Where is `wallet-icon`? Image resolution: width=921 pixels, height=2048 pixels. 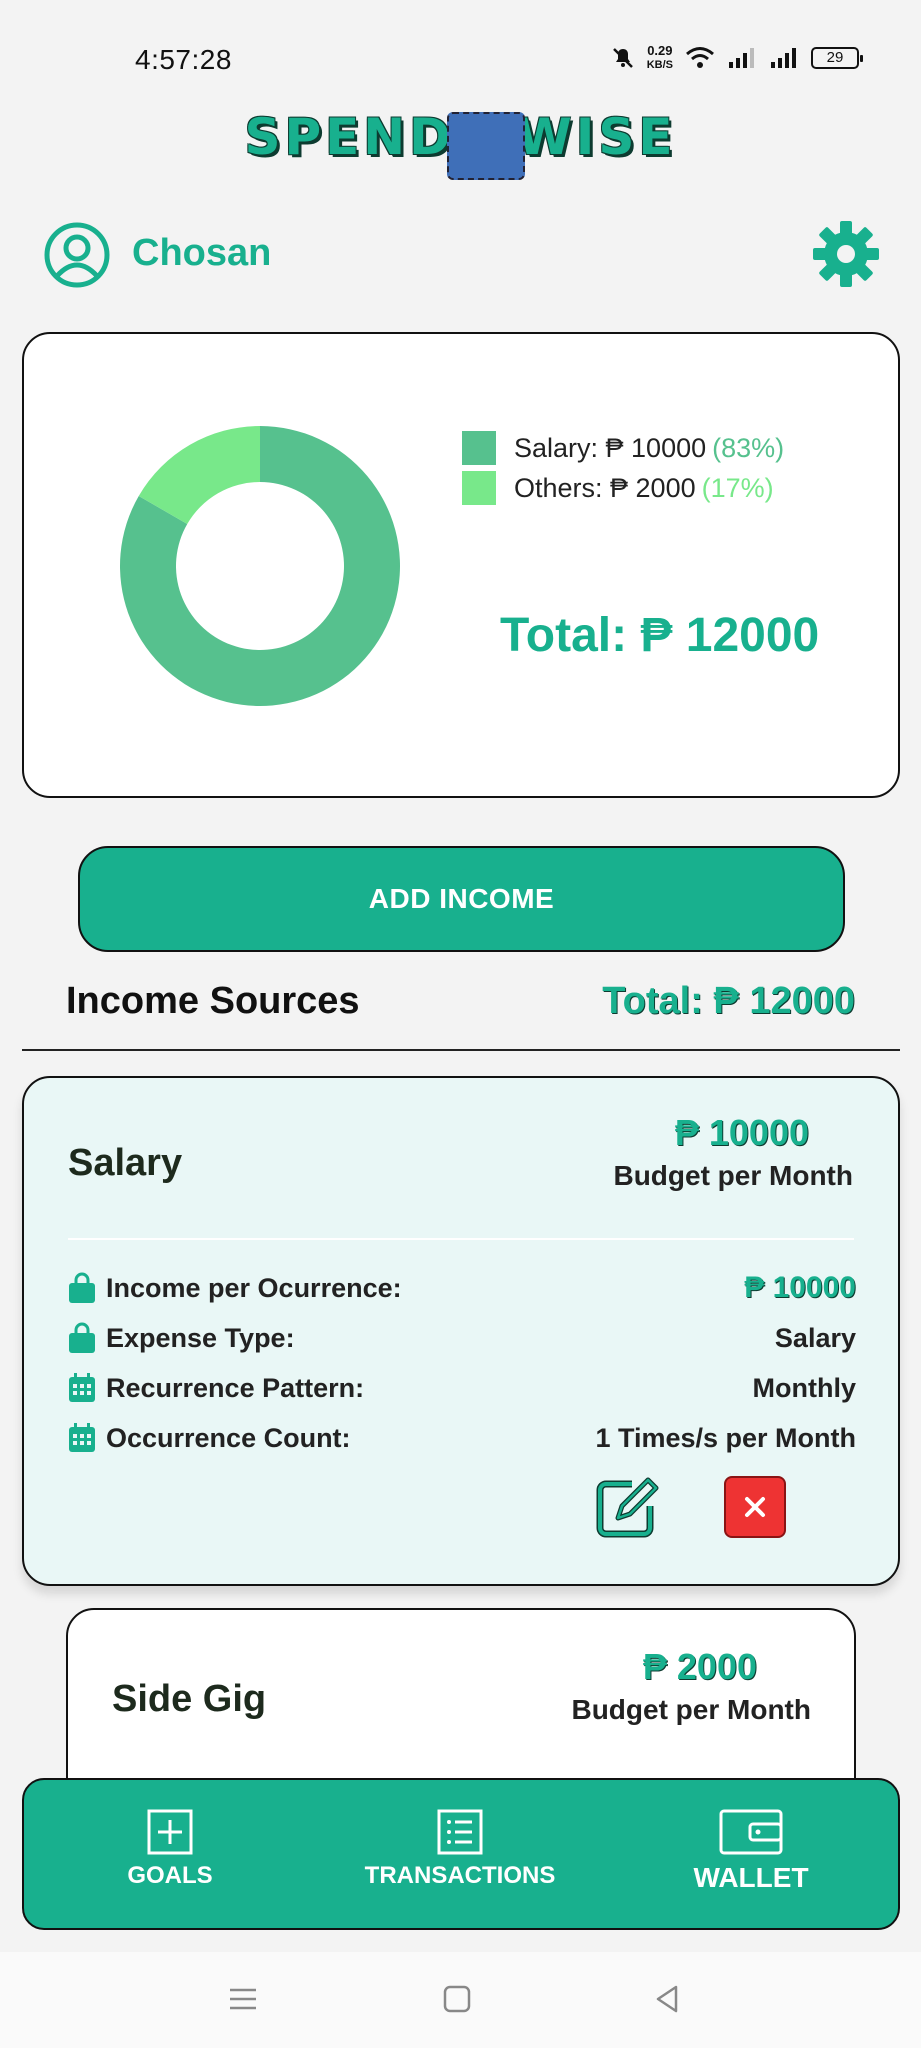
wallet-icon is located at coordinates (751, 1832).